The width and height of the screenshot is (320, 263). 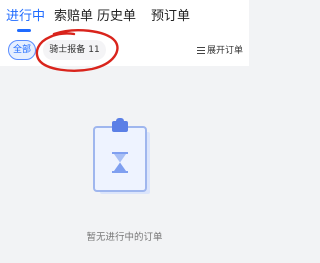 I want to click on expand-orders-label: 展开订单, so click(x=224, y=51).